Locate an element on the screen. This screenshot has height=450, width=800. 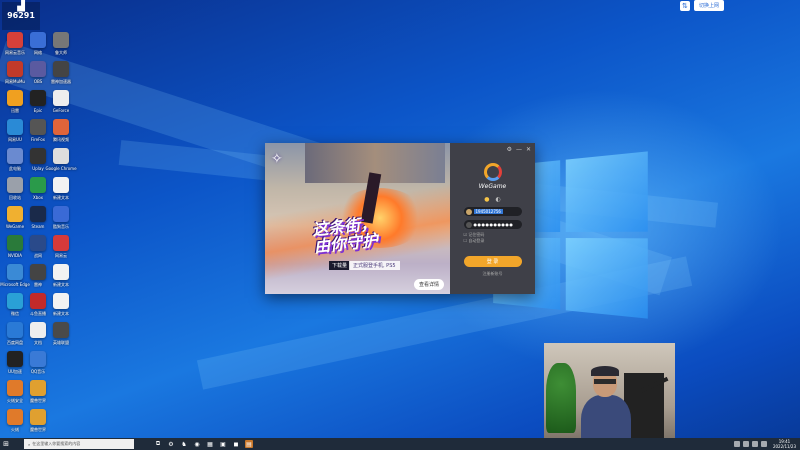
desktop-icon: Google Chrome is located at coordinates (61, 163).